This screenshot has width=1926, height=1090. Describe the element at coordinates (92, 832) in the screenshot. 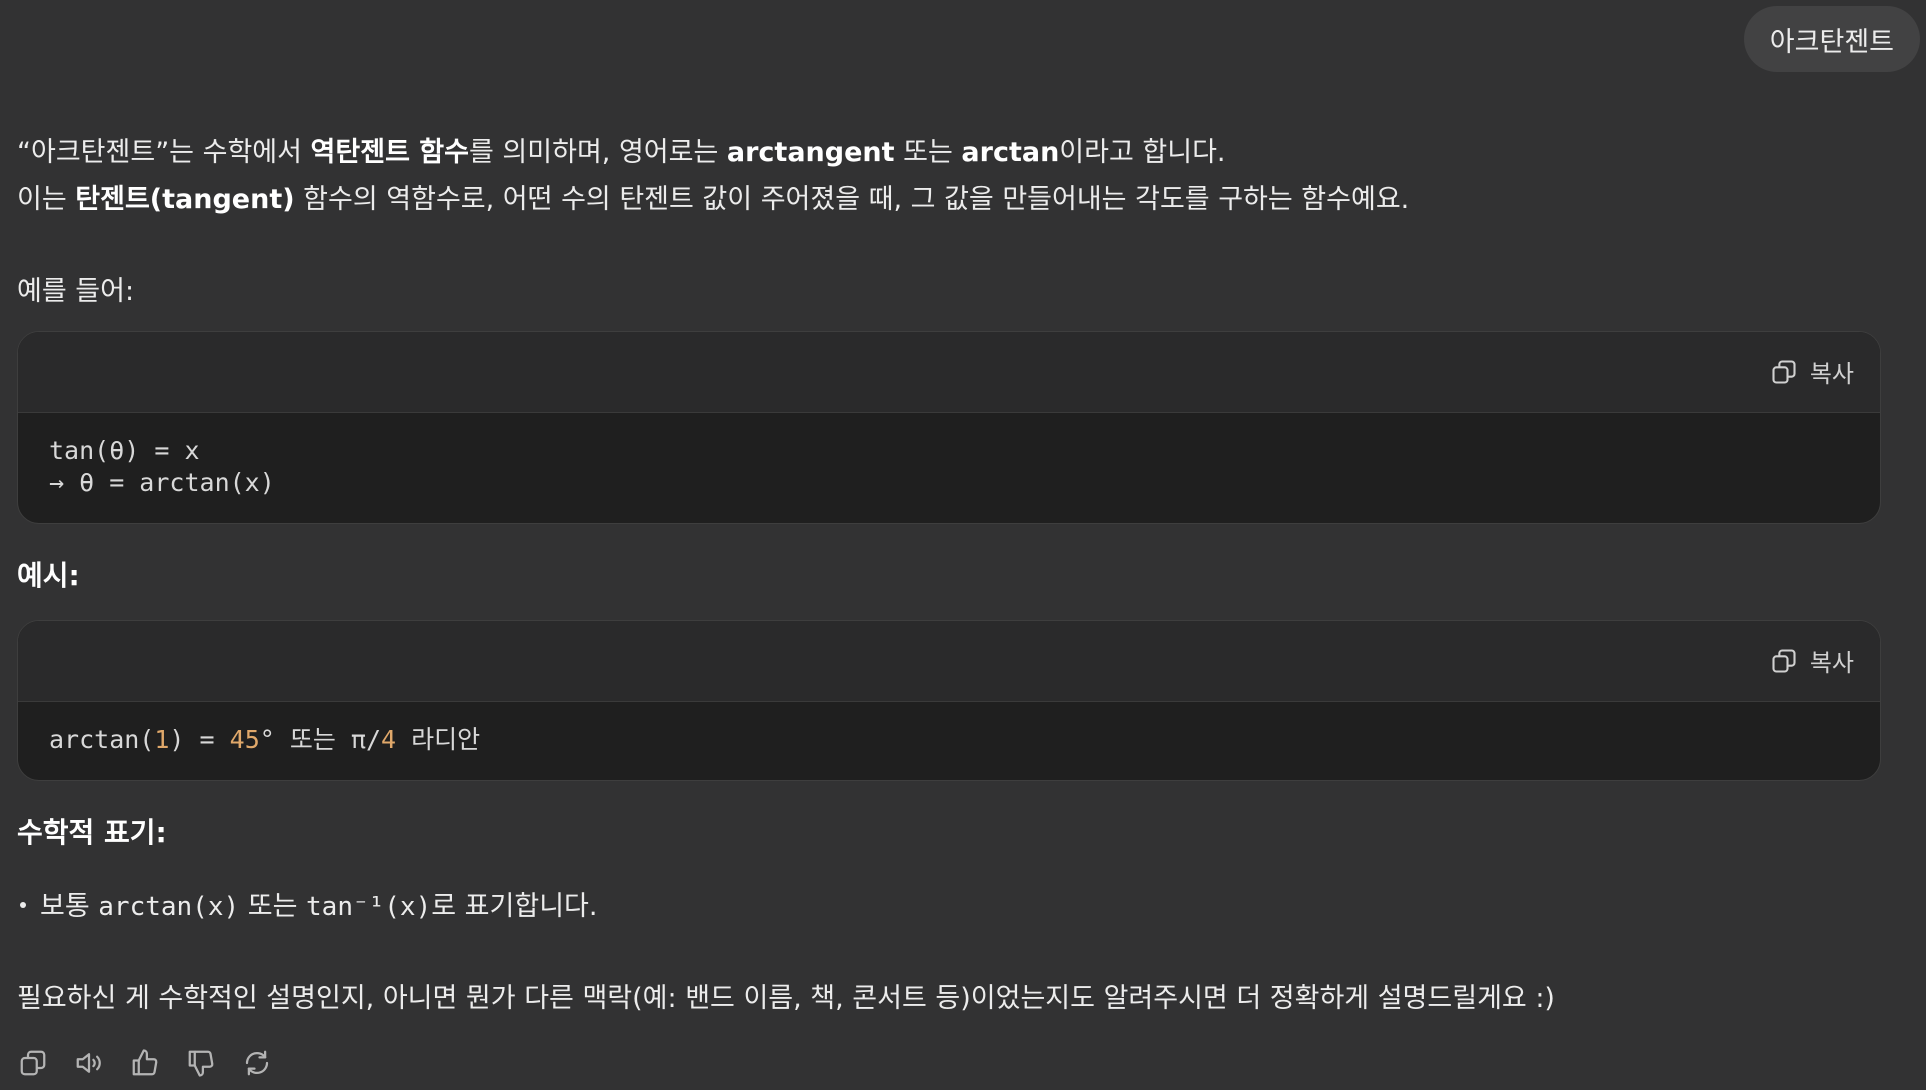

I see `heading-notation: 수학적 표기:` at that location.